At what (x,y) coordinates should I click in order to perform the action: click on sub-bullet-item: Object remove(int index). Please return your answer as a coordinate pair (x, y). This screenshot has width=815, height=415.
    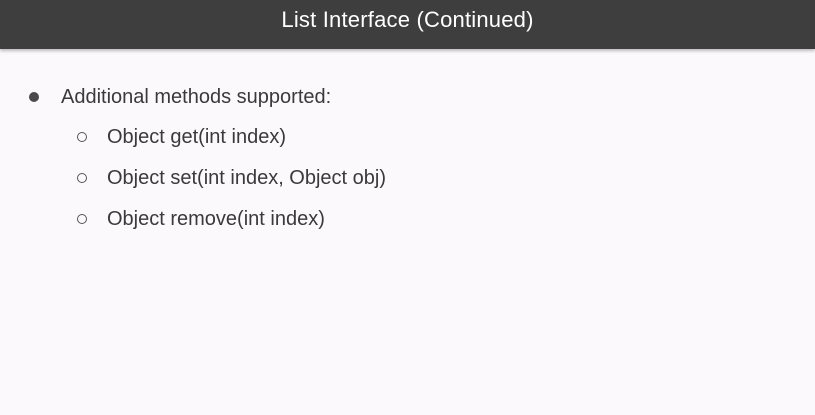
    Looking at the image, I should click on (201, 219).